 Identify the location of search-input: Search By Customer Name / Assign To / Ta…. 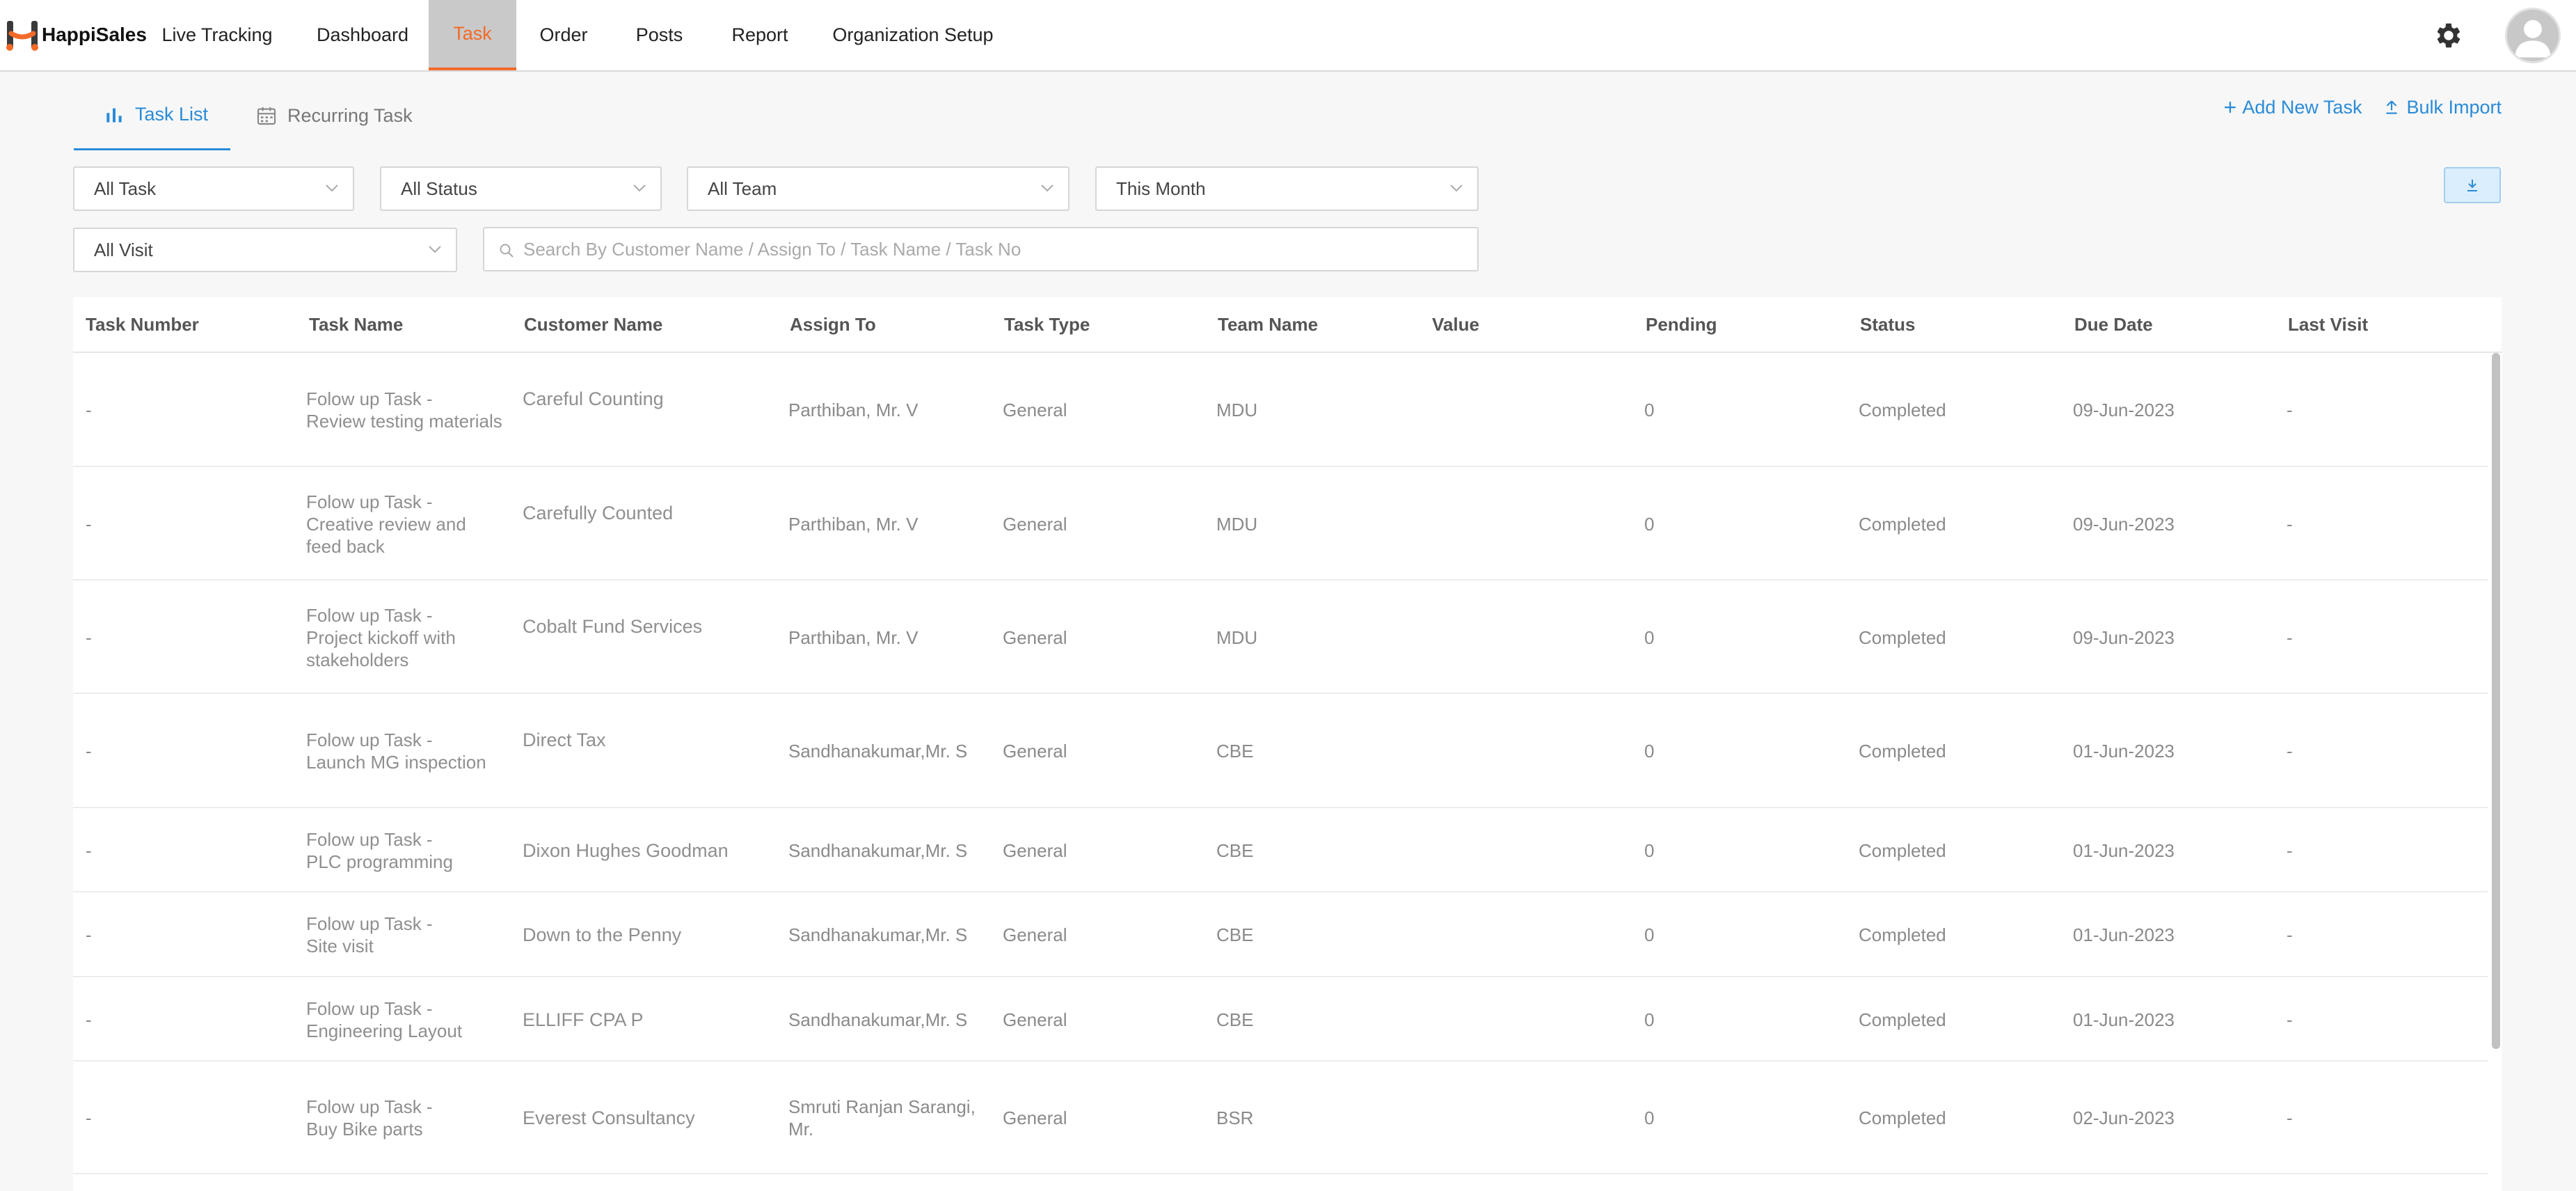
(981, 249).